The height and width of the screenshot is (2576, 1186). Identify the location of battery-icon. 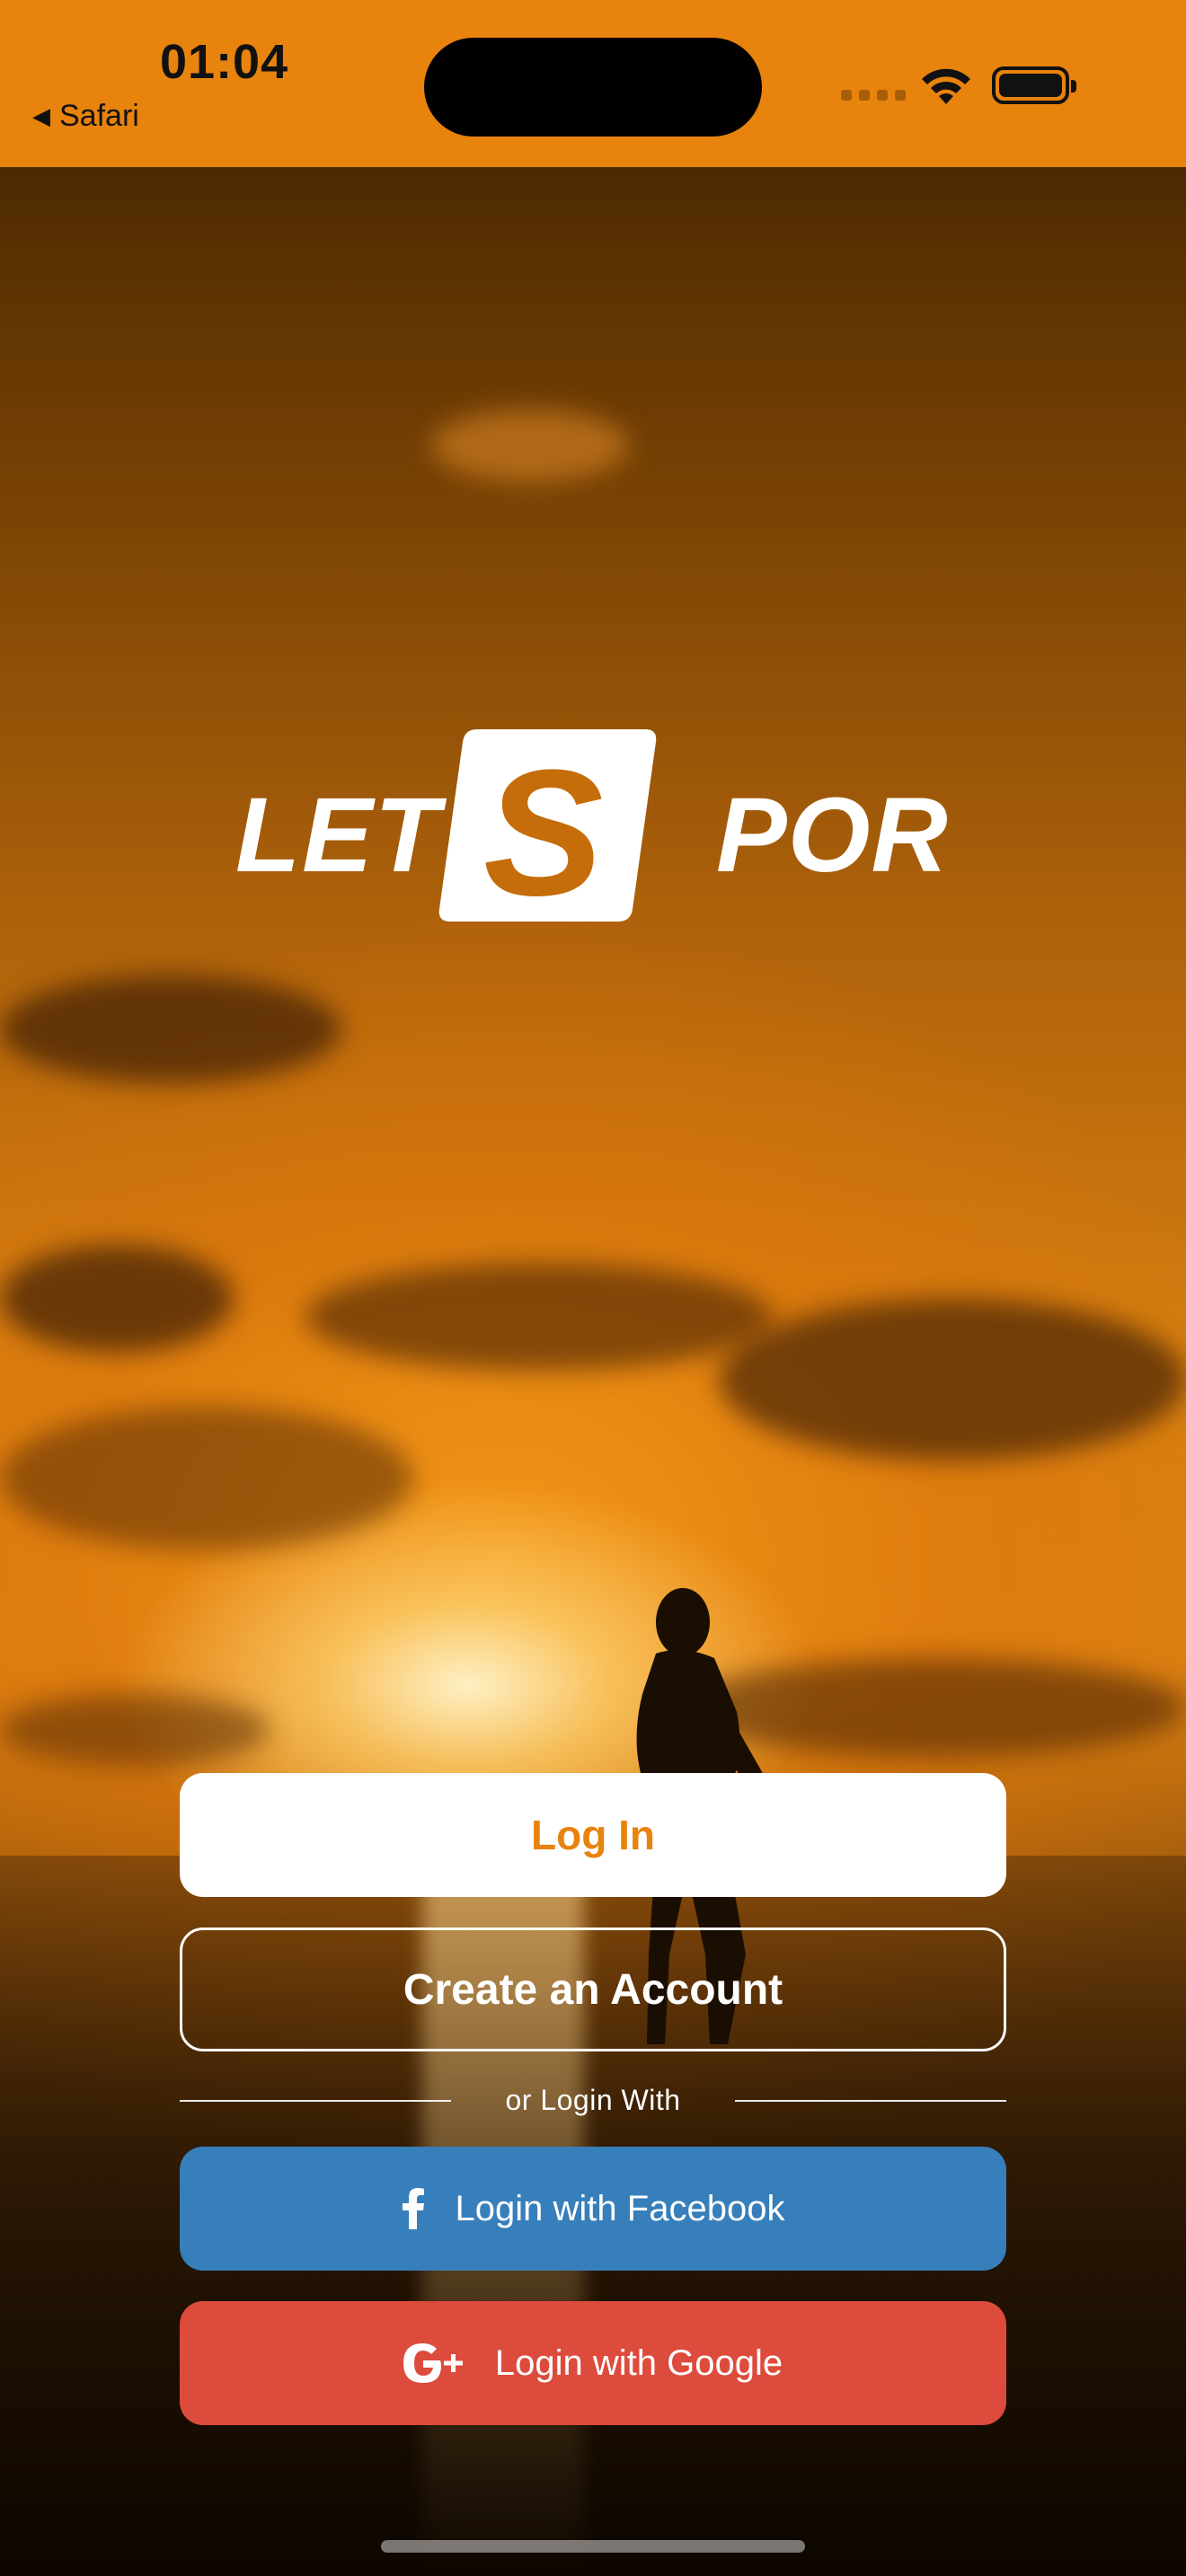
(1034, 85).